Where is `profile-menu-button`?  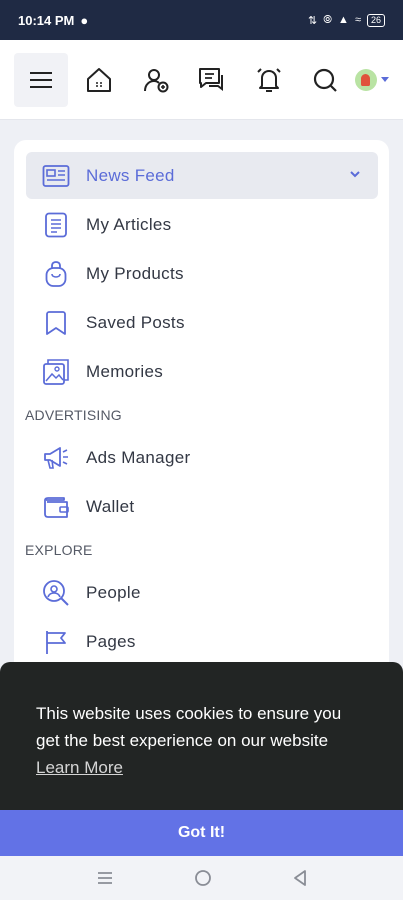 profile-menu-button is located at coordinates (371, 79).